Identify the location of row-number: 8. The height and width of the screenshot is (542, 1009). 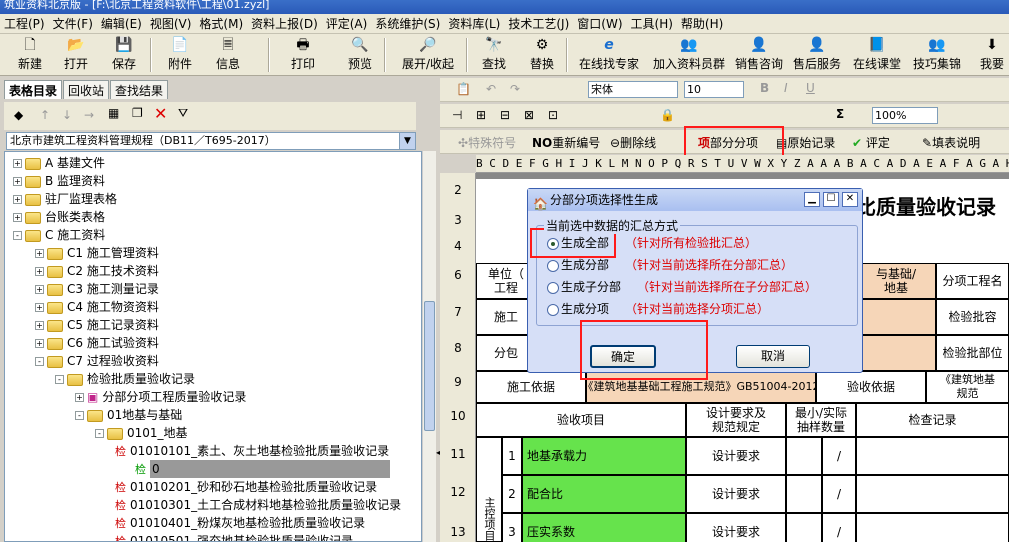
(458, 348).